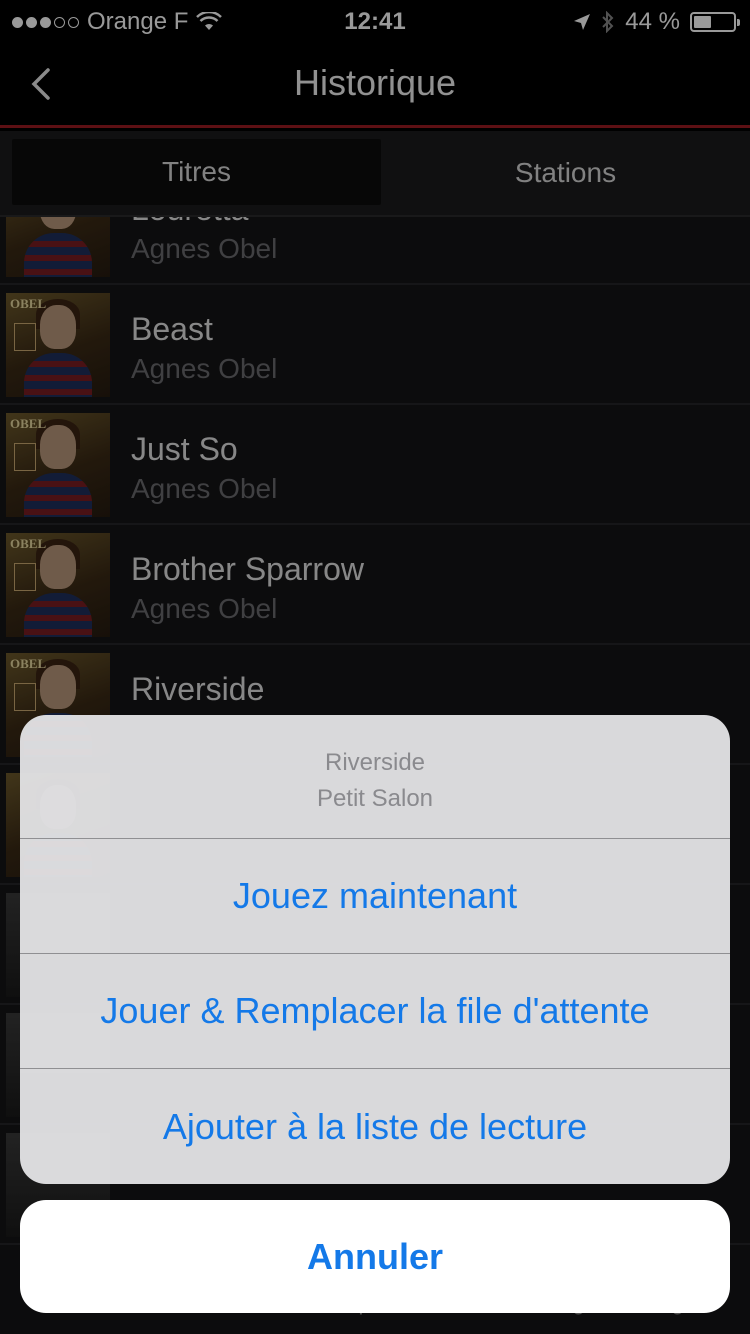 The image size is (750, 1334). Describe the element at coordinates (375, 798) in the screenshot. I see `action-sheet-subtitle: Petit Salon` at that location.